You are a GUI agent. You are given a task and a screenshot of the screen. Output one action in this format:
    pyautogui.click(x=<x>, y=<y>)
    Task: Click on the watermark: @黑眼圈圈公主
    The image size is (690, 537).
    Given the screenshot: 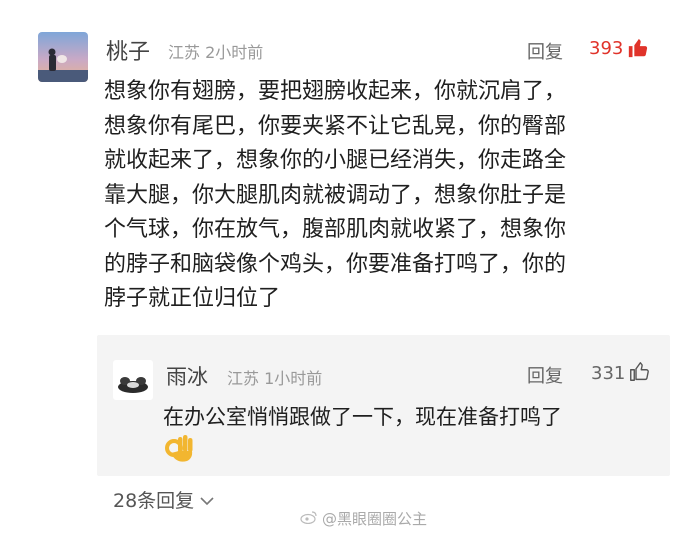 What is the action you would take?
    pyautogui.click(x=363, y=518)
    